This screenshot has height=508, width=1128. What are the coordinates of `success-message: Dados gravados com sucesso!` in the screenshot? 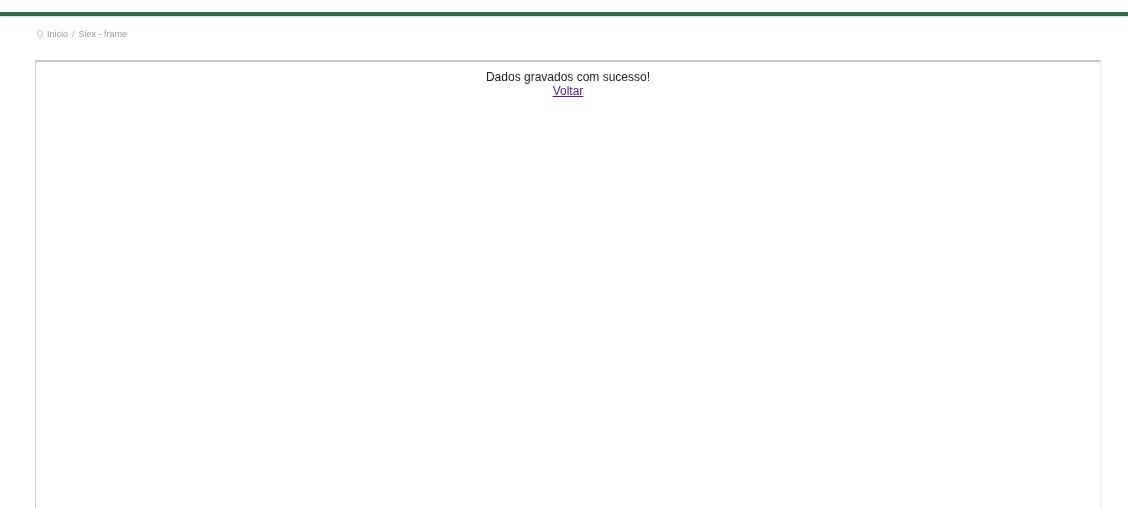 It's located at (568, 77).